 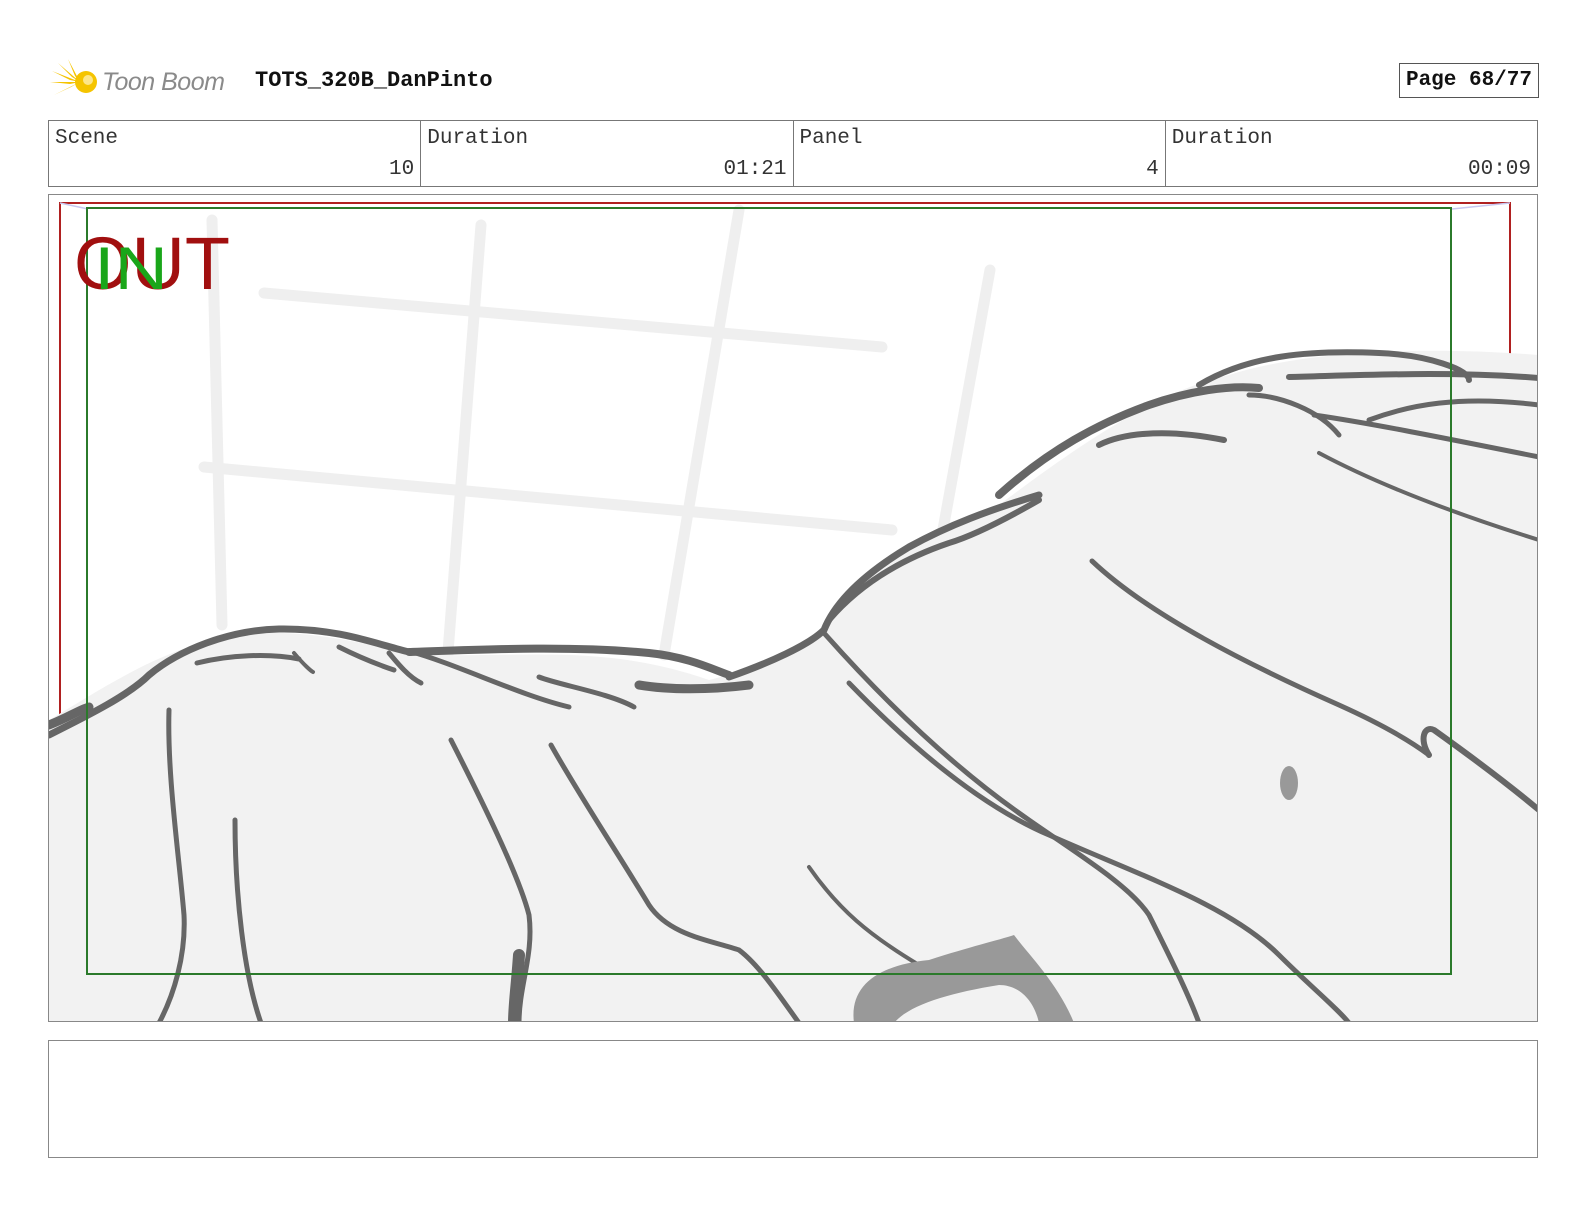 I want to click on panel-duration-value: 00:09, so click(x=1499, y=169).